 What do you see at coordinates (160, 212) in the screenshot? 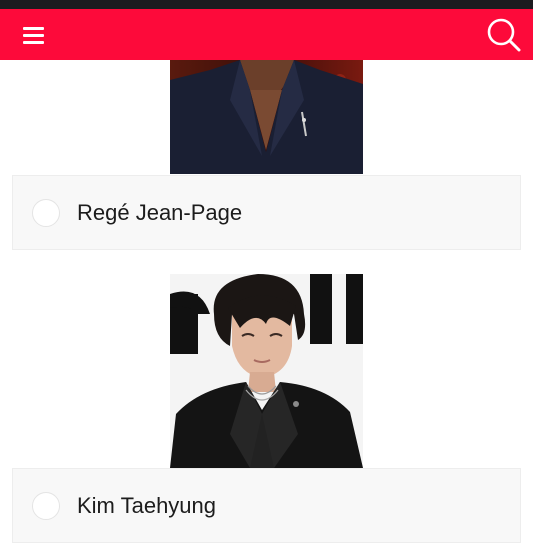
I see `option-label: Regé Jean-Page` at bounding box center [160, 212].